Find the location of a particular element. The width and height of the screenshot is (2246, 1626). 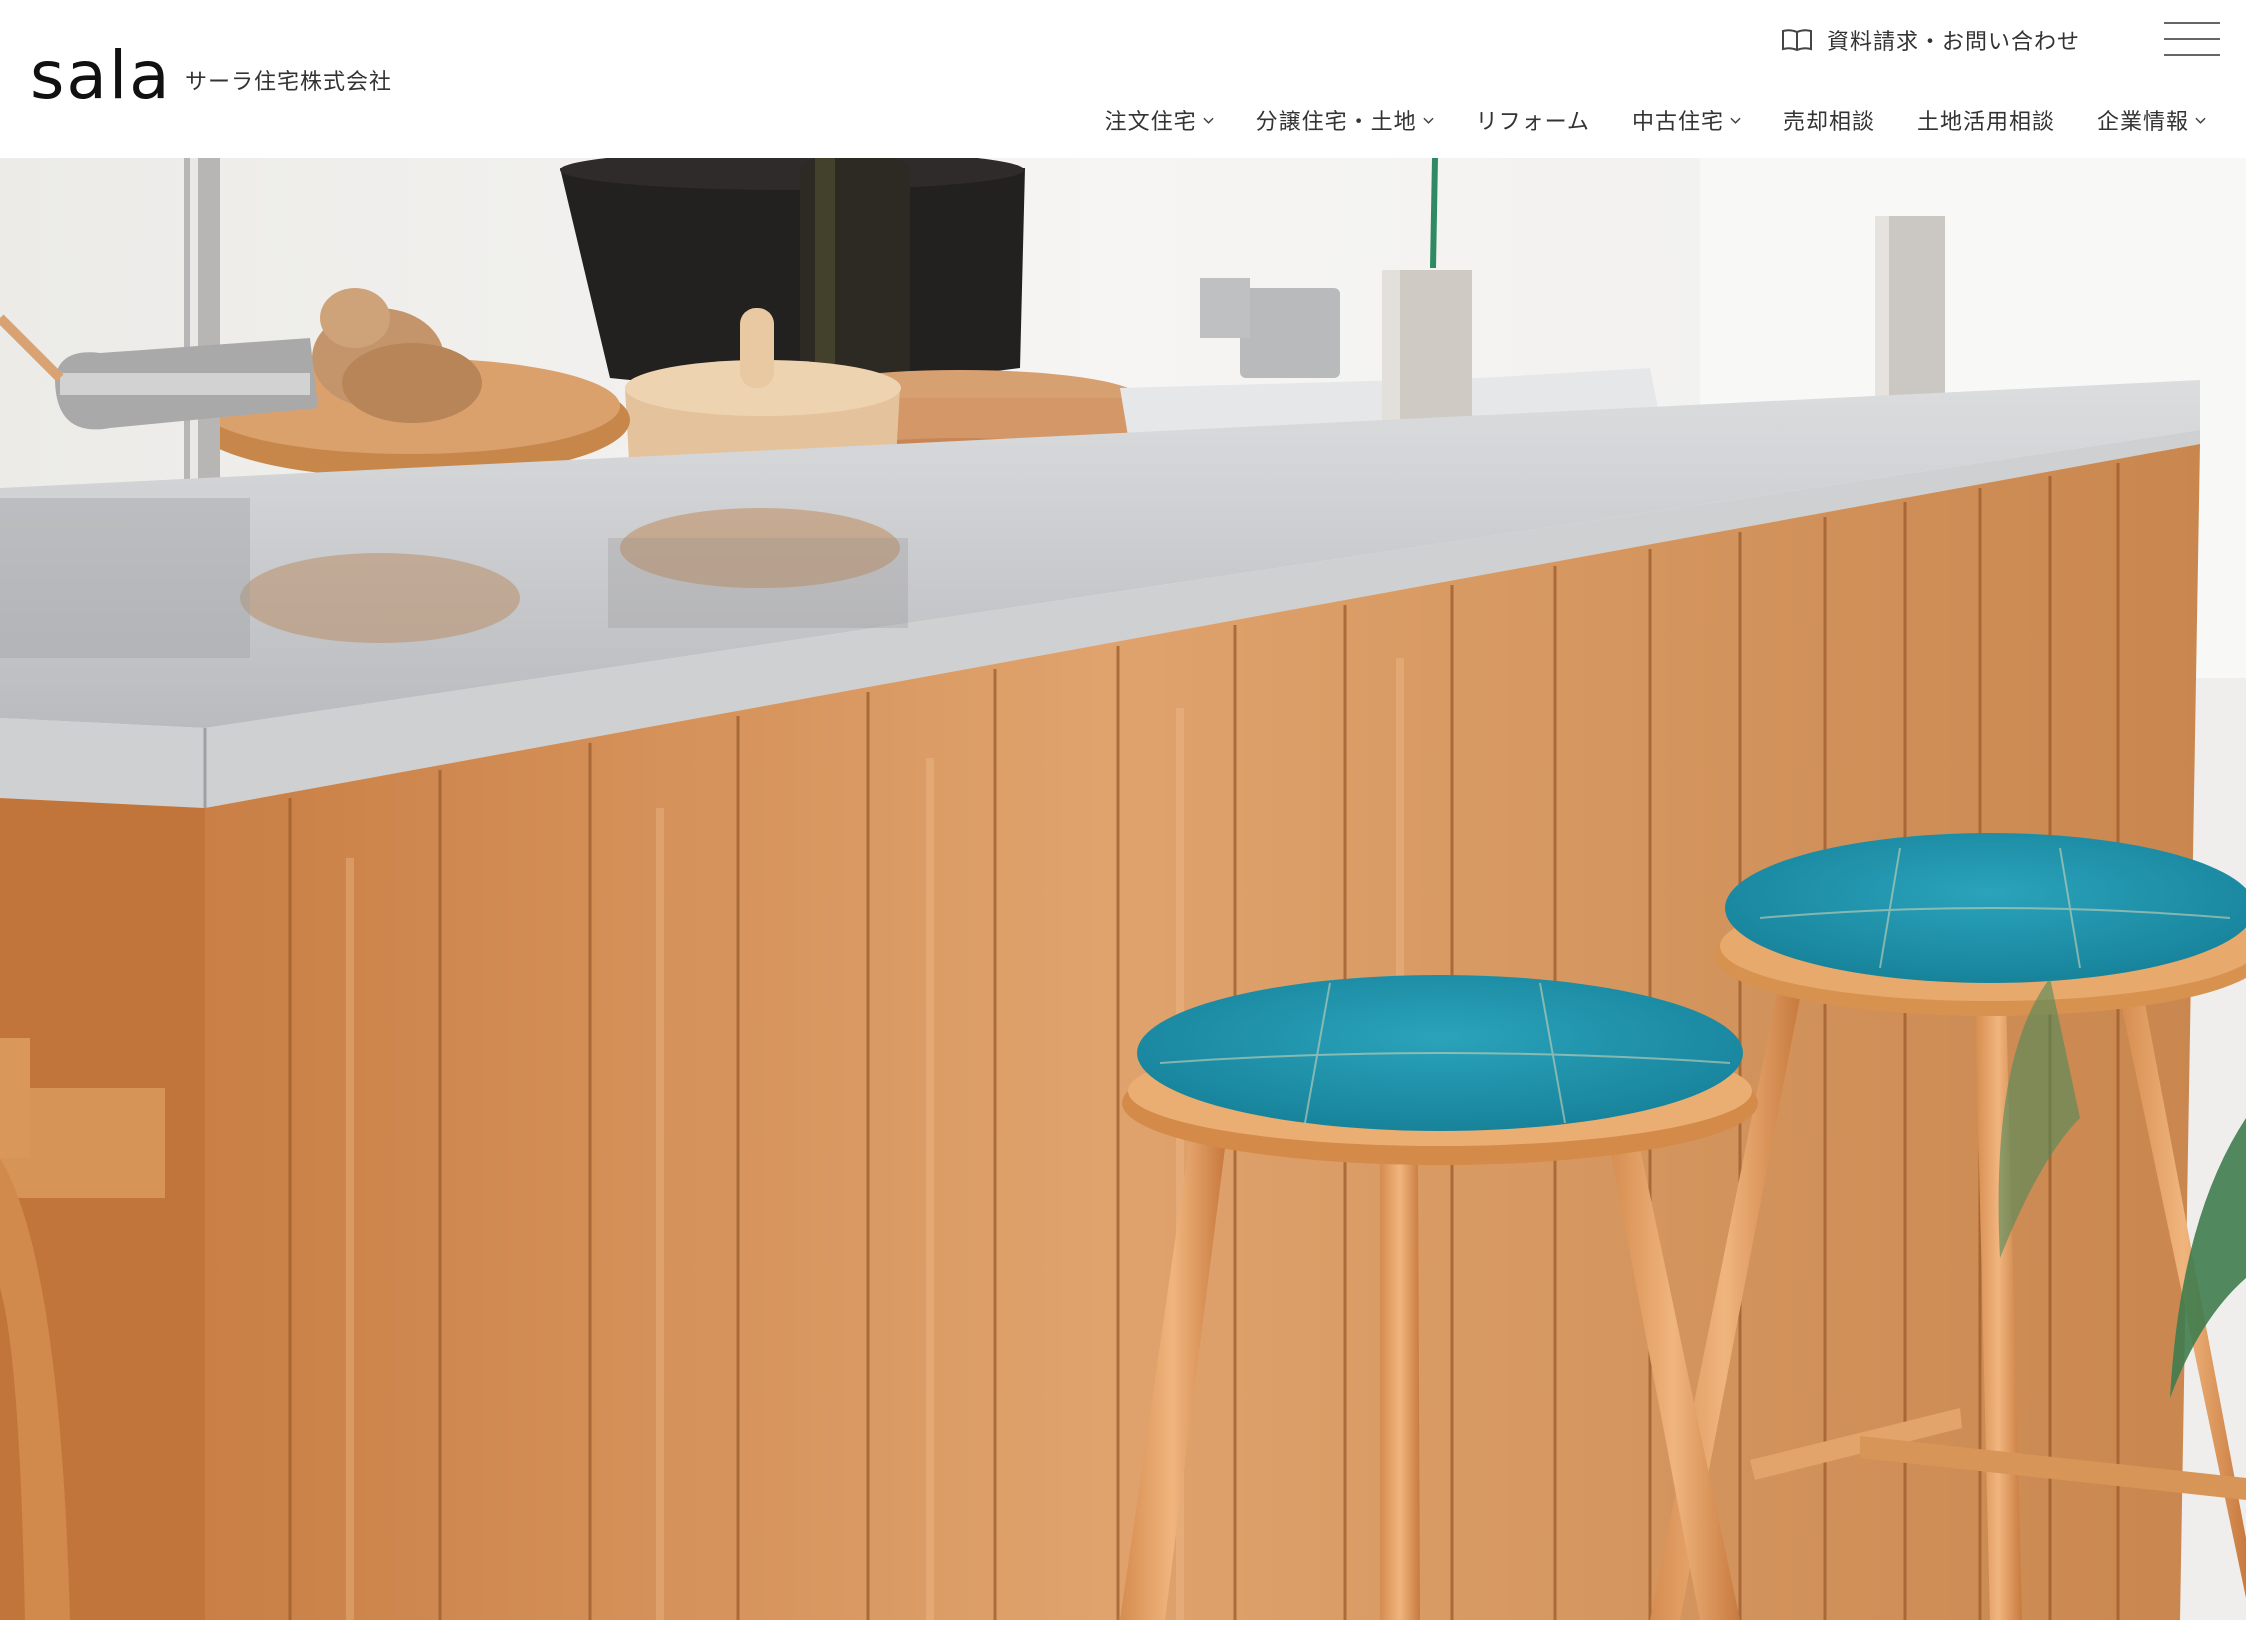

nav-item-used-home: 中古住宅 is located at coordinates (1686, 120).